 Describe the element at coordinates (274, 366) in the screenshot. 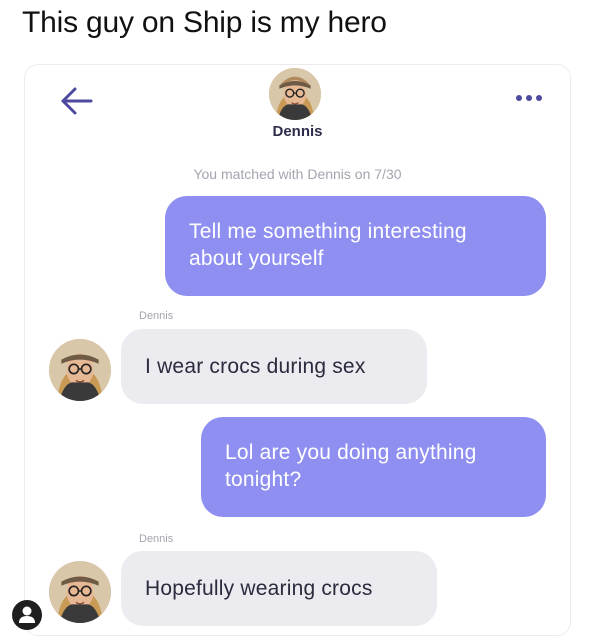

I see `message-incoming: I wear crocs during sex` at that location.